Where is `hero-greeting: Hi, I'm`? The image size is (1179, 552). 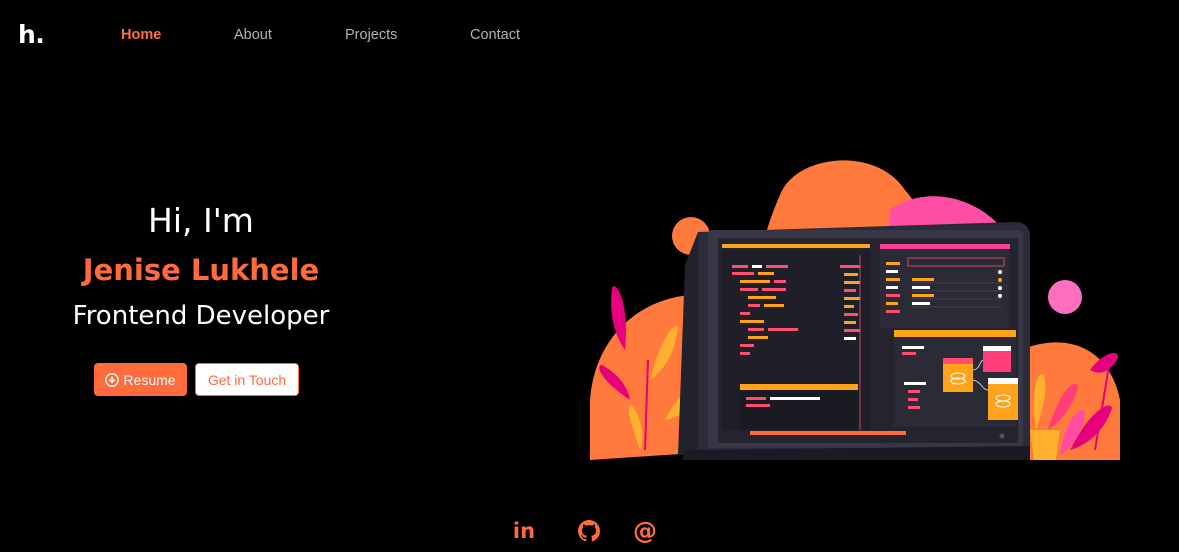 hero-greeting: Hi, I'm is located at coordinates (201, 220).